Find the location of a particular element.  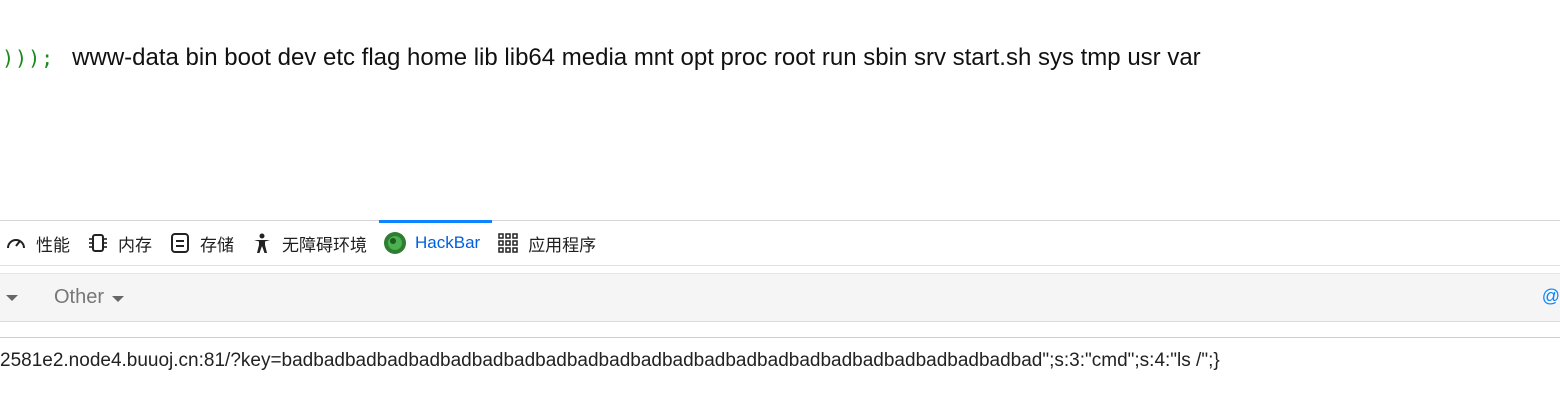

tab-memory: 内存 is located at coordinates (123, 243).